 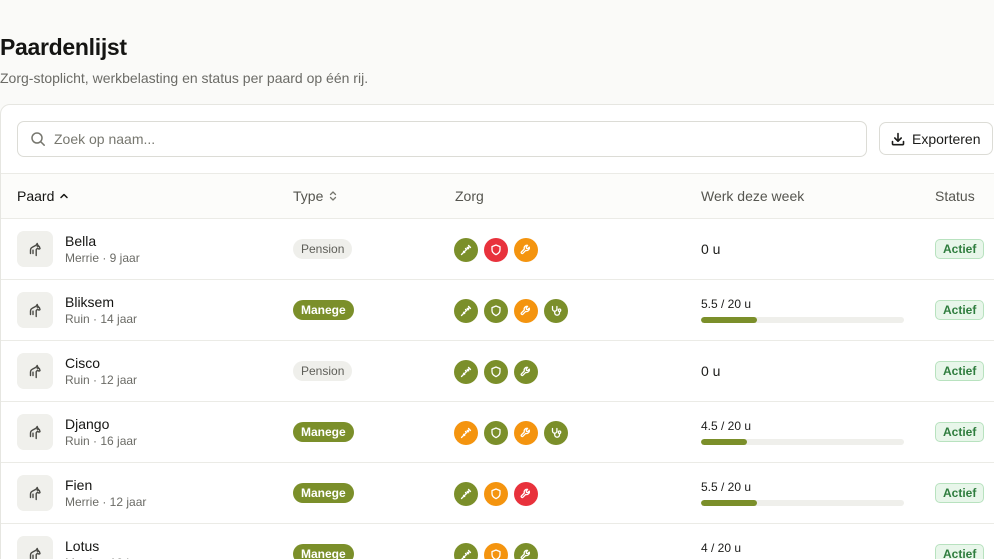 What do you see at coordinates (80, 241) in the screenshot?
I see `horse-name: Bella` at bounding box center [80, 241].